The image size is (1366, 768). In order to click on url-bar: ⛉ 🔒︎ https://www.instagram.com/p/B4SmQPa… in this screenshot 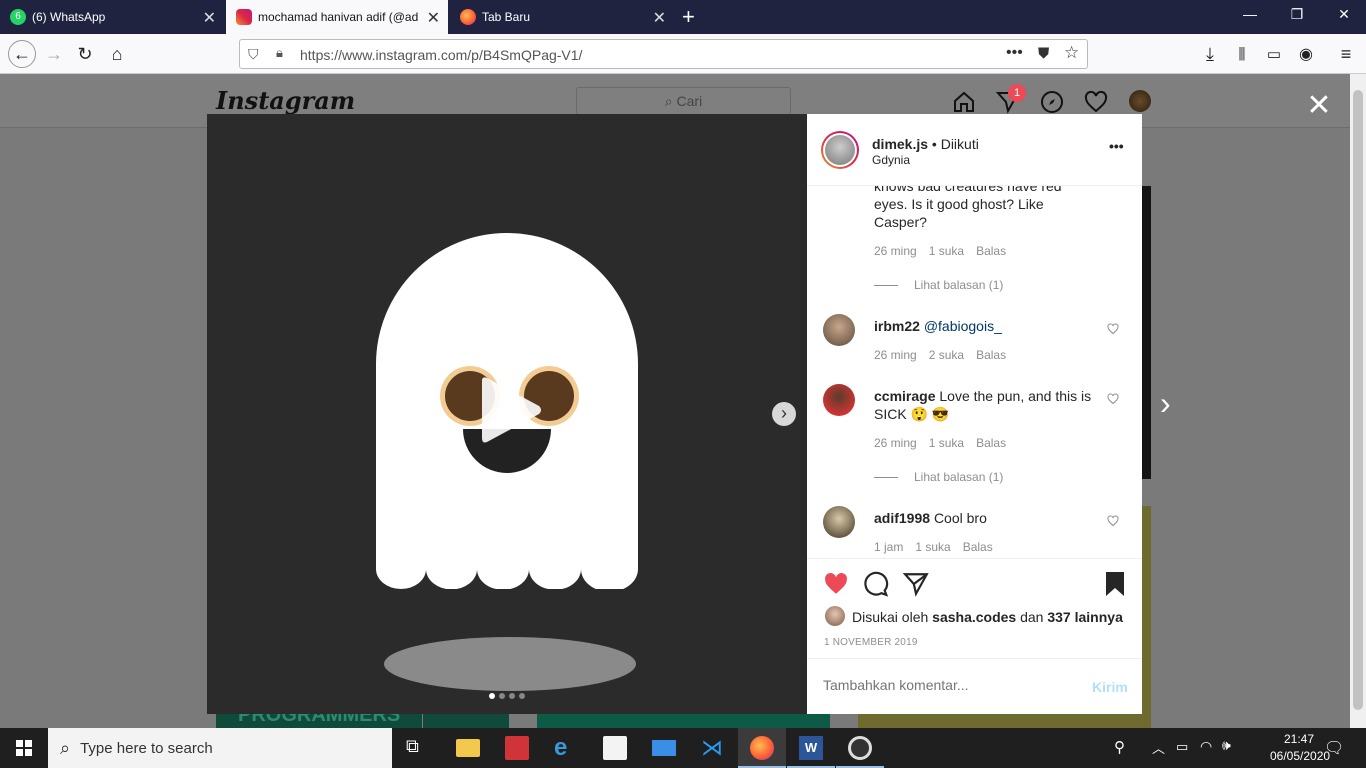, I will do `click(663, 54)`.